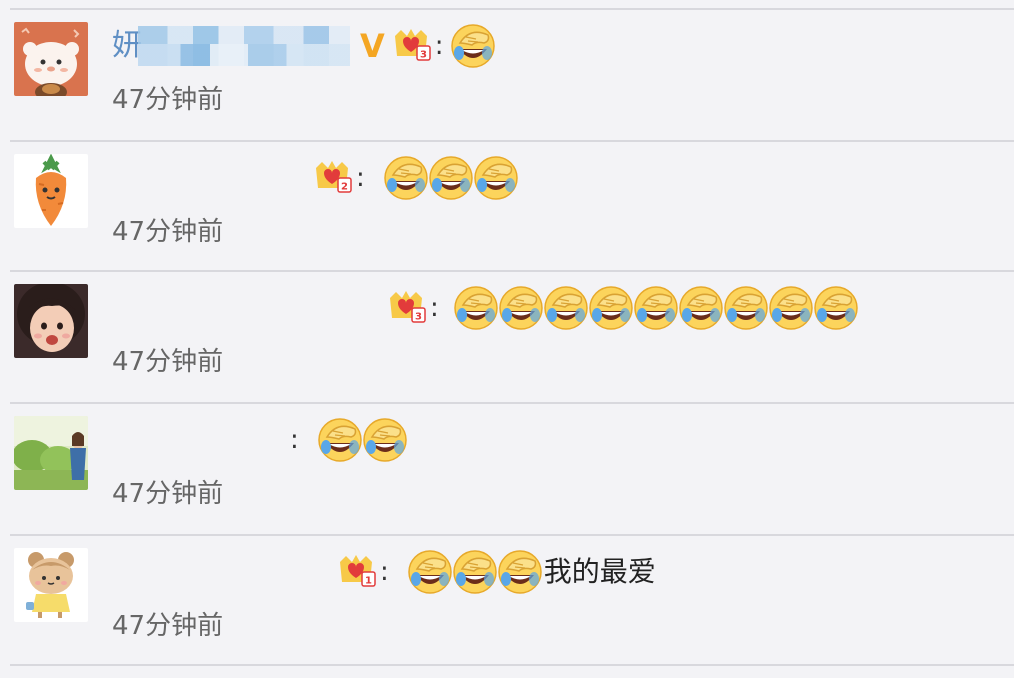 The image size is (1014, 678). I want to click on crown-level: 2, so click(344, 187).